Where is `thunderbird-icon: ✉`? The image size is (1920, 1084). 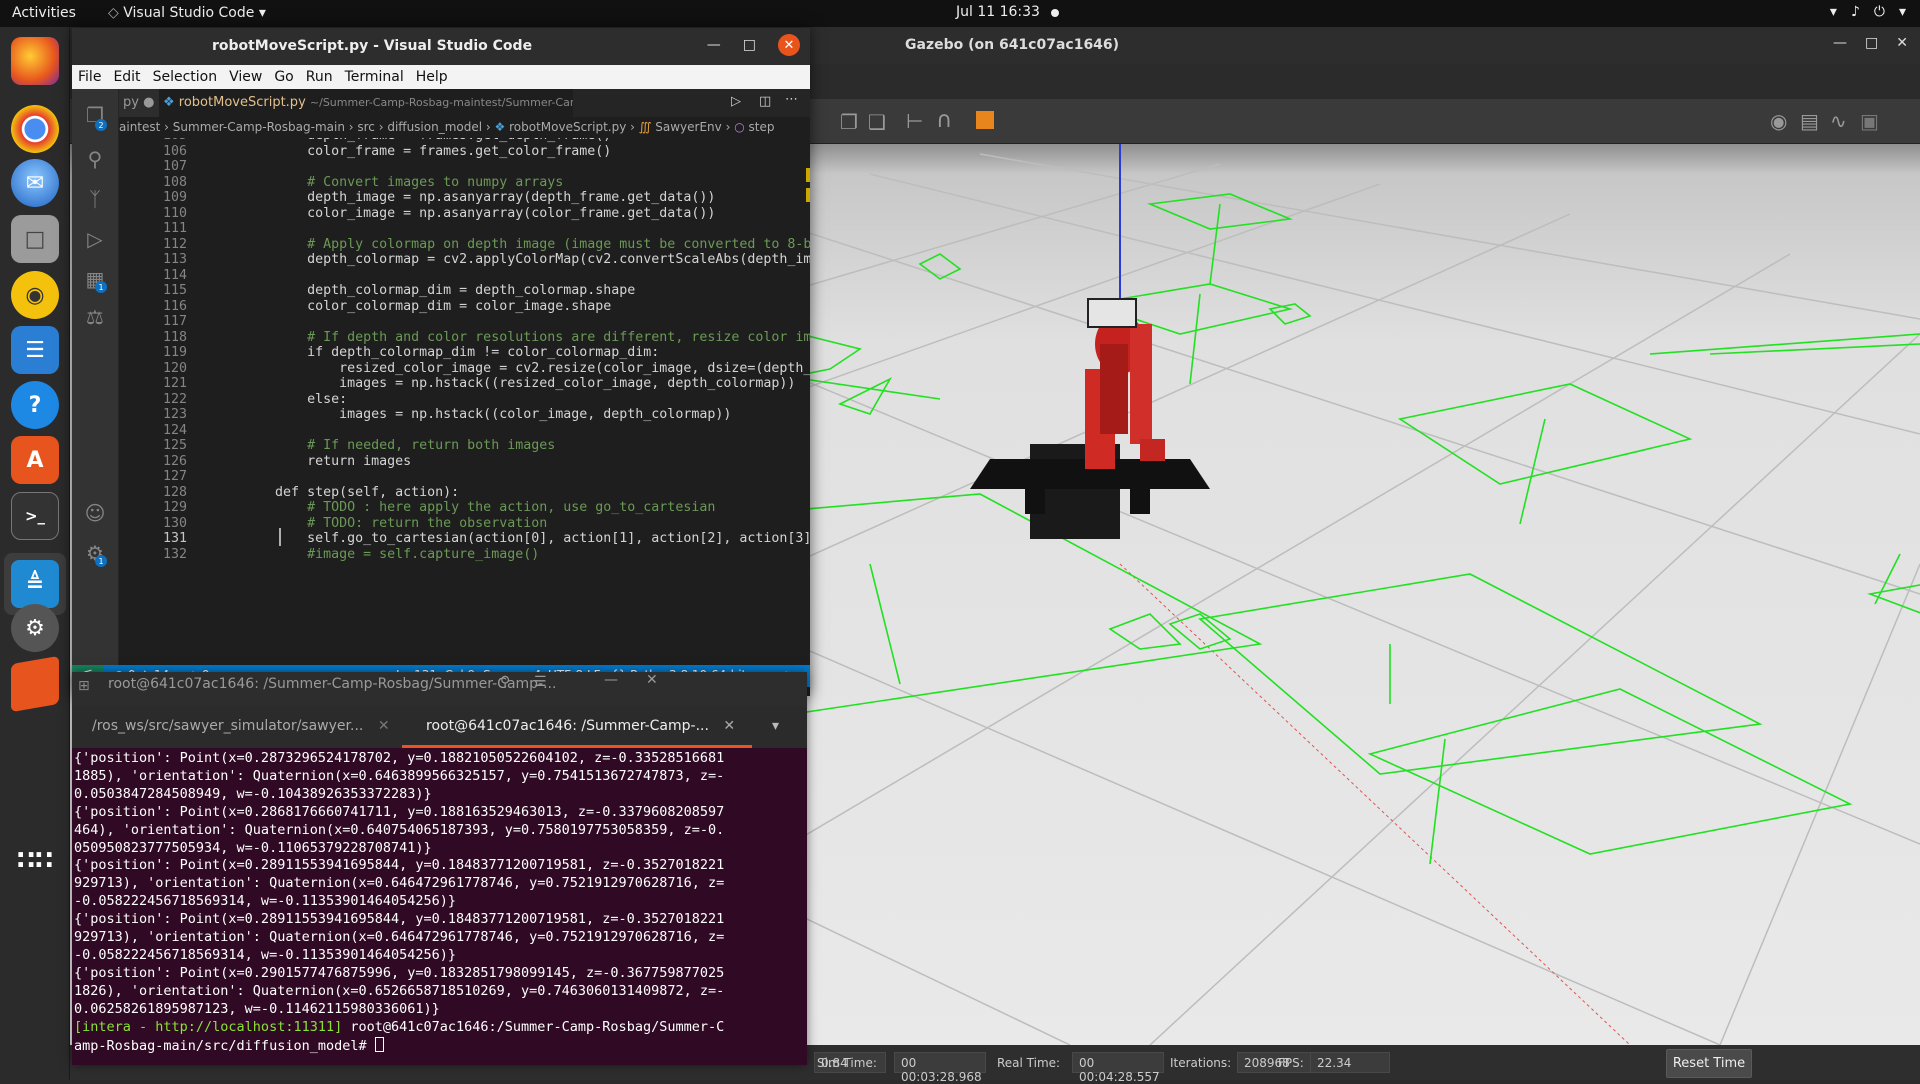
thunderbird-icon: ✉ is located at coordinates (35, 183).